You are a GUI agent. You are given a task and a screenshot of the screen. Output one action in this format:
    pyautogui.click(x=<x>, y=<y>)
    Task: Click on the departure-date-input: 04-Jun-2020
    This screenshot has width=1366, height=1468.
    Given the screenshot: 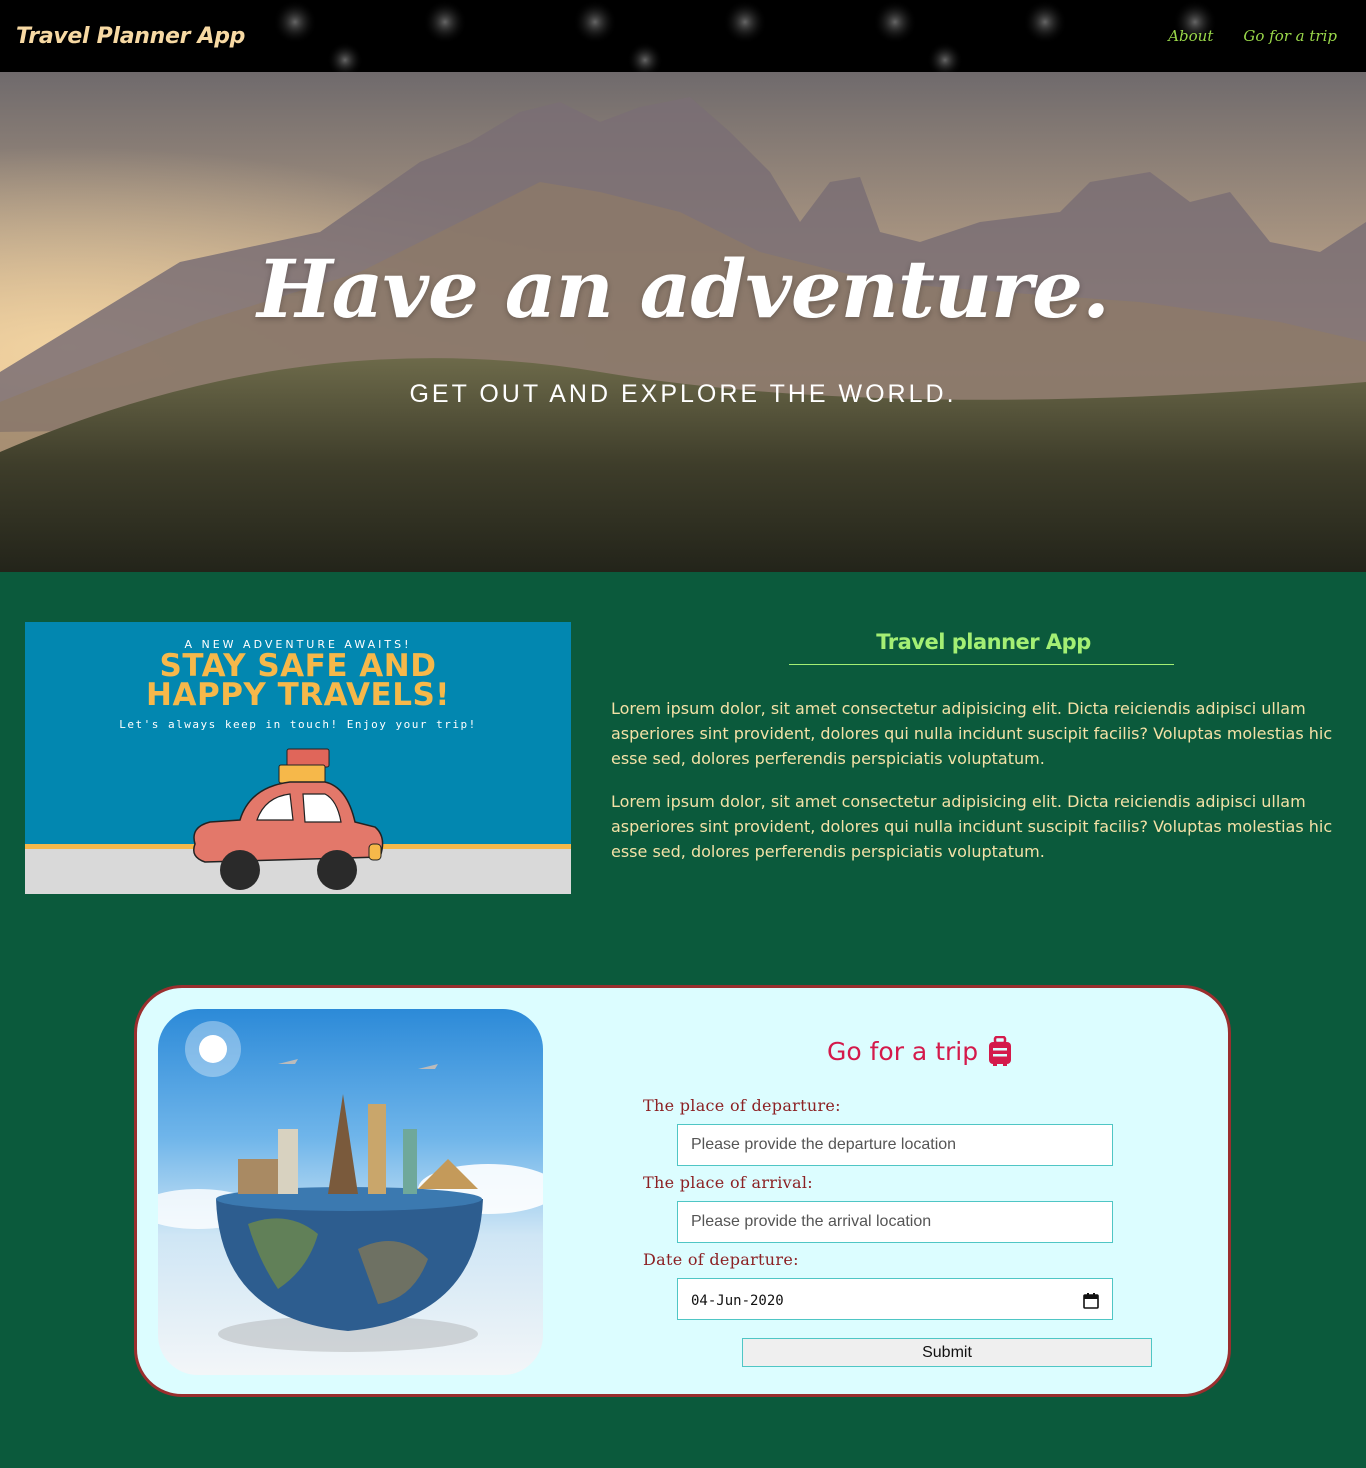 What is the action you would take?
    pyautogui.click(x=895, y=1299)
    